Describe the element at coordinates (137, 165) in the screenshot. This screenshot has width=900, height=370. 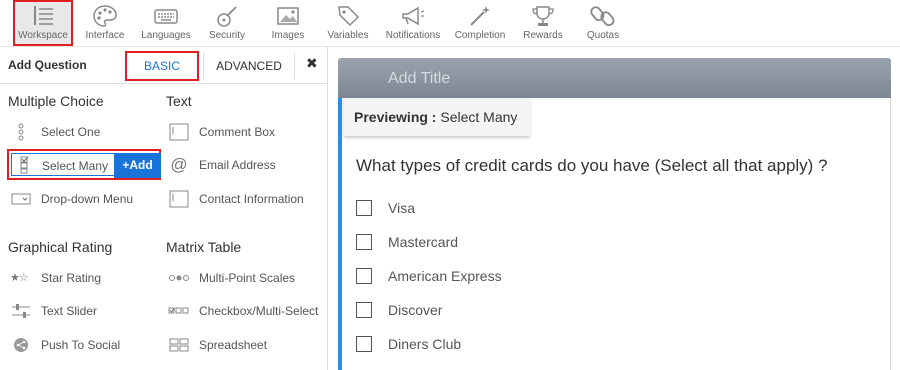
I see `add-question-button: +Add` at that location.